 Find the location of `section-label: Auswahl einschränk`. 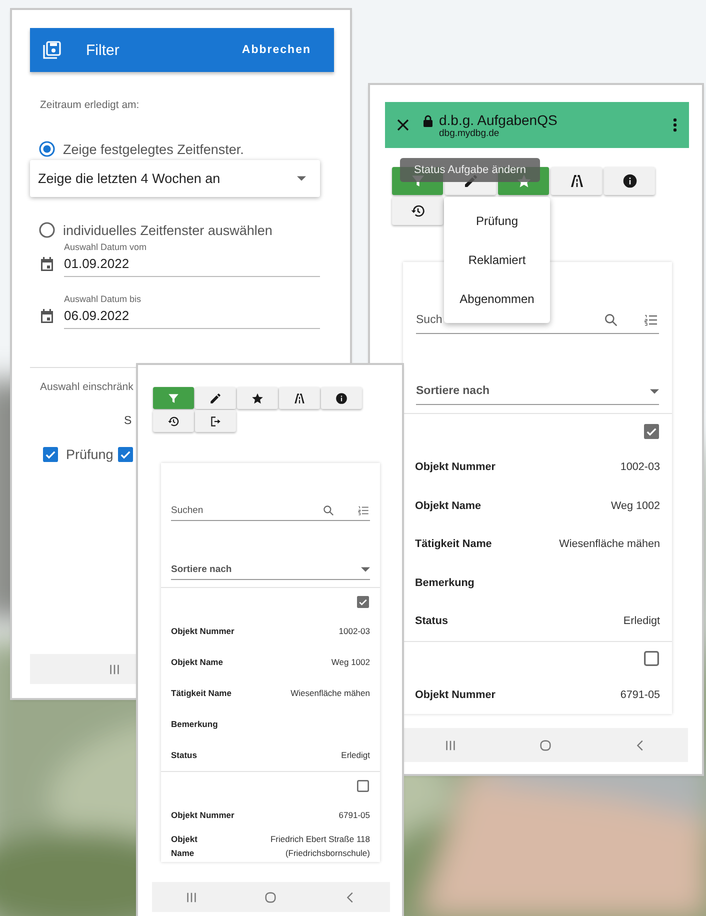

section-label: Auswahl einschränk is located at coordinates (87, 387).